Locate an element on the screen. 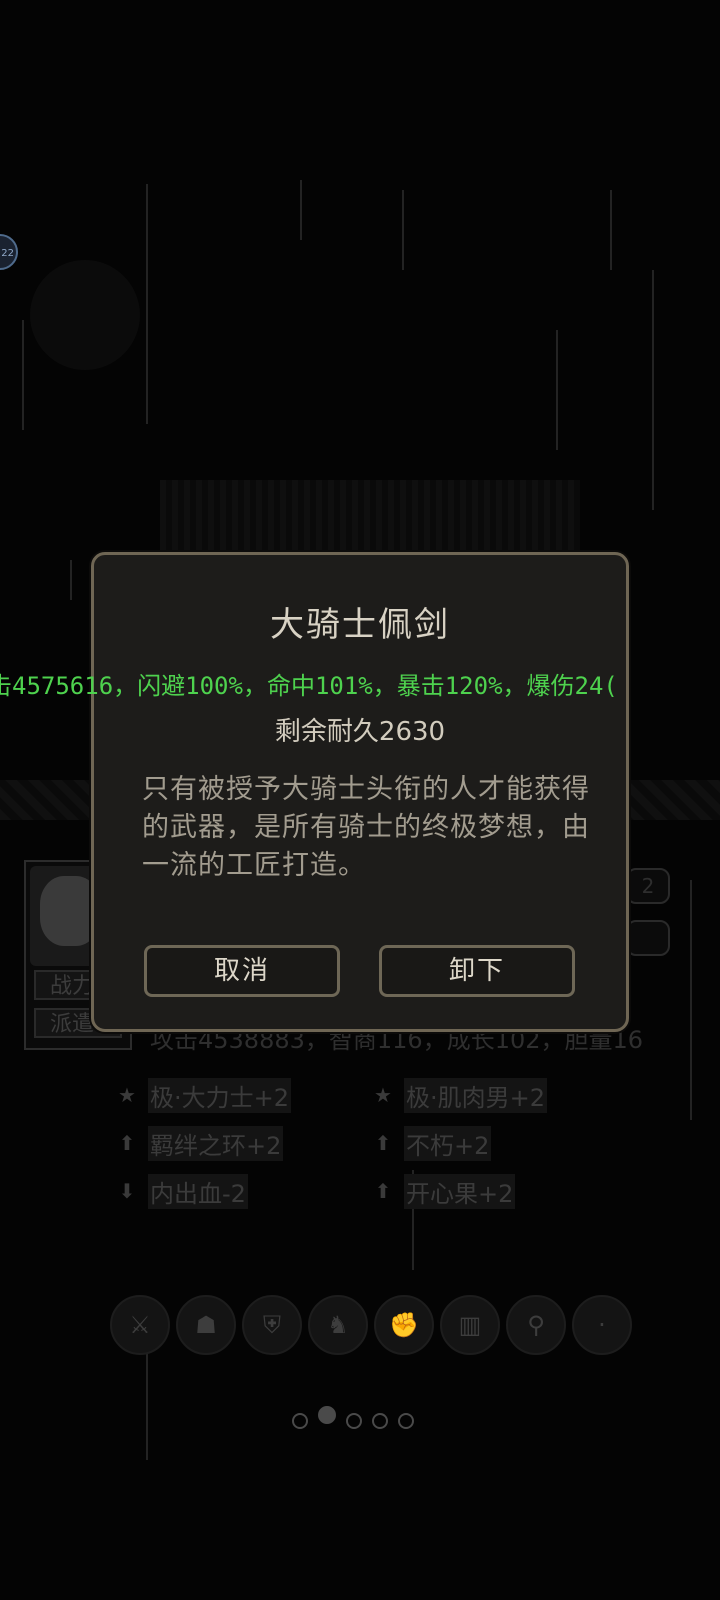 The image size is (720, 1600). item-description: 只有被授予大骑士头衔的人才能获得的武器，是所有骑士的终极梦想，由一流的工匠打造。 is located at coordinates (366, 827).